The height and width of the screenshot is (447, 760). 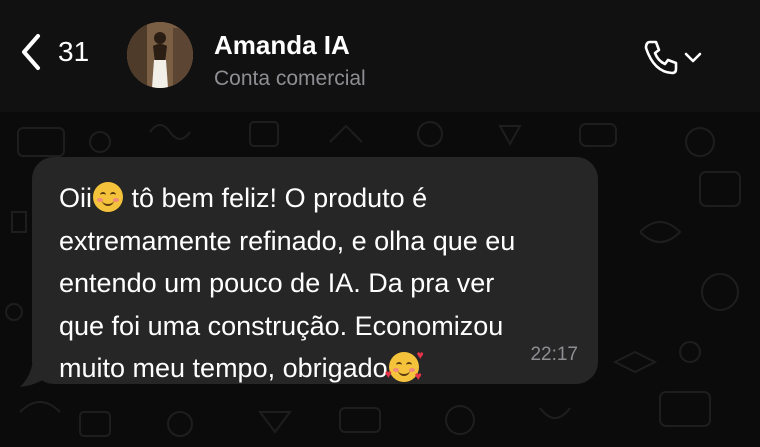 What do you see at coordinates (74, 51) in the screenshot?
I see `unread-count: 31` at bounding box center [74, 51].